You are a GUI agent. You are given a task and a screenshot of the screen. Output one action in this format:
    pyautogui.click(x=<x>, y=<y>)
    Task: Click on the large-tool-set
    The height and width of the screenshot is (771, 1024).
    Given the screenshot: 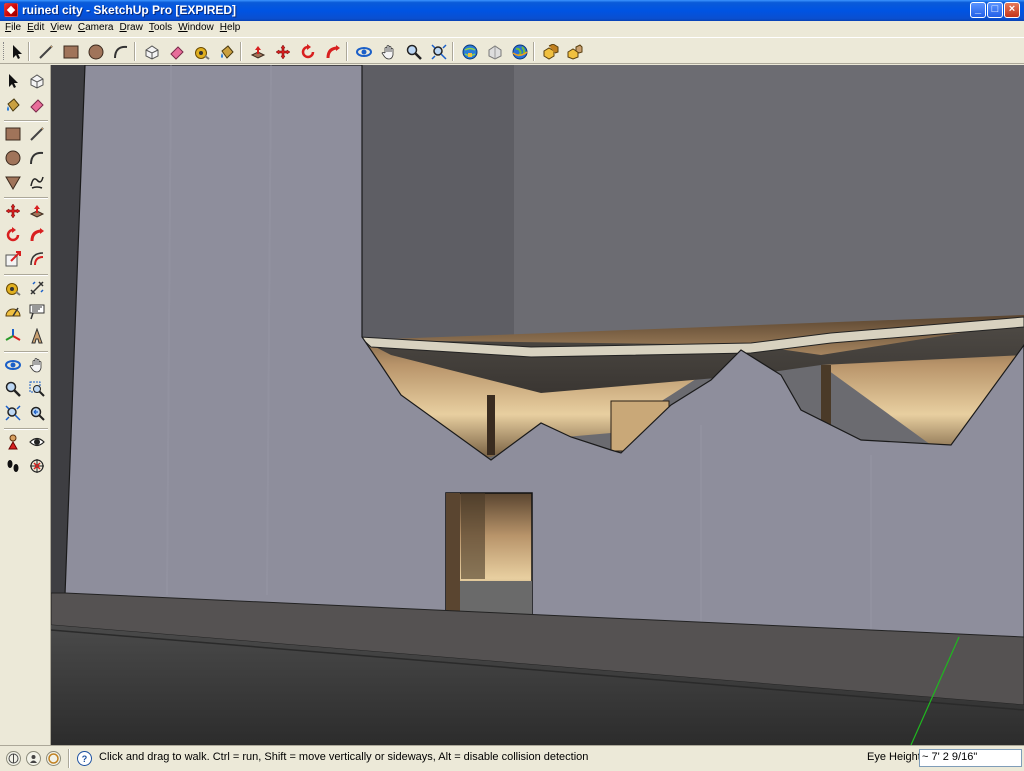 What is the action you would take?
    pyautogui.click(x=25, y=405)
    